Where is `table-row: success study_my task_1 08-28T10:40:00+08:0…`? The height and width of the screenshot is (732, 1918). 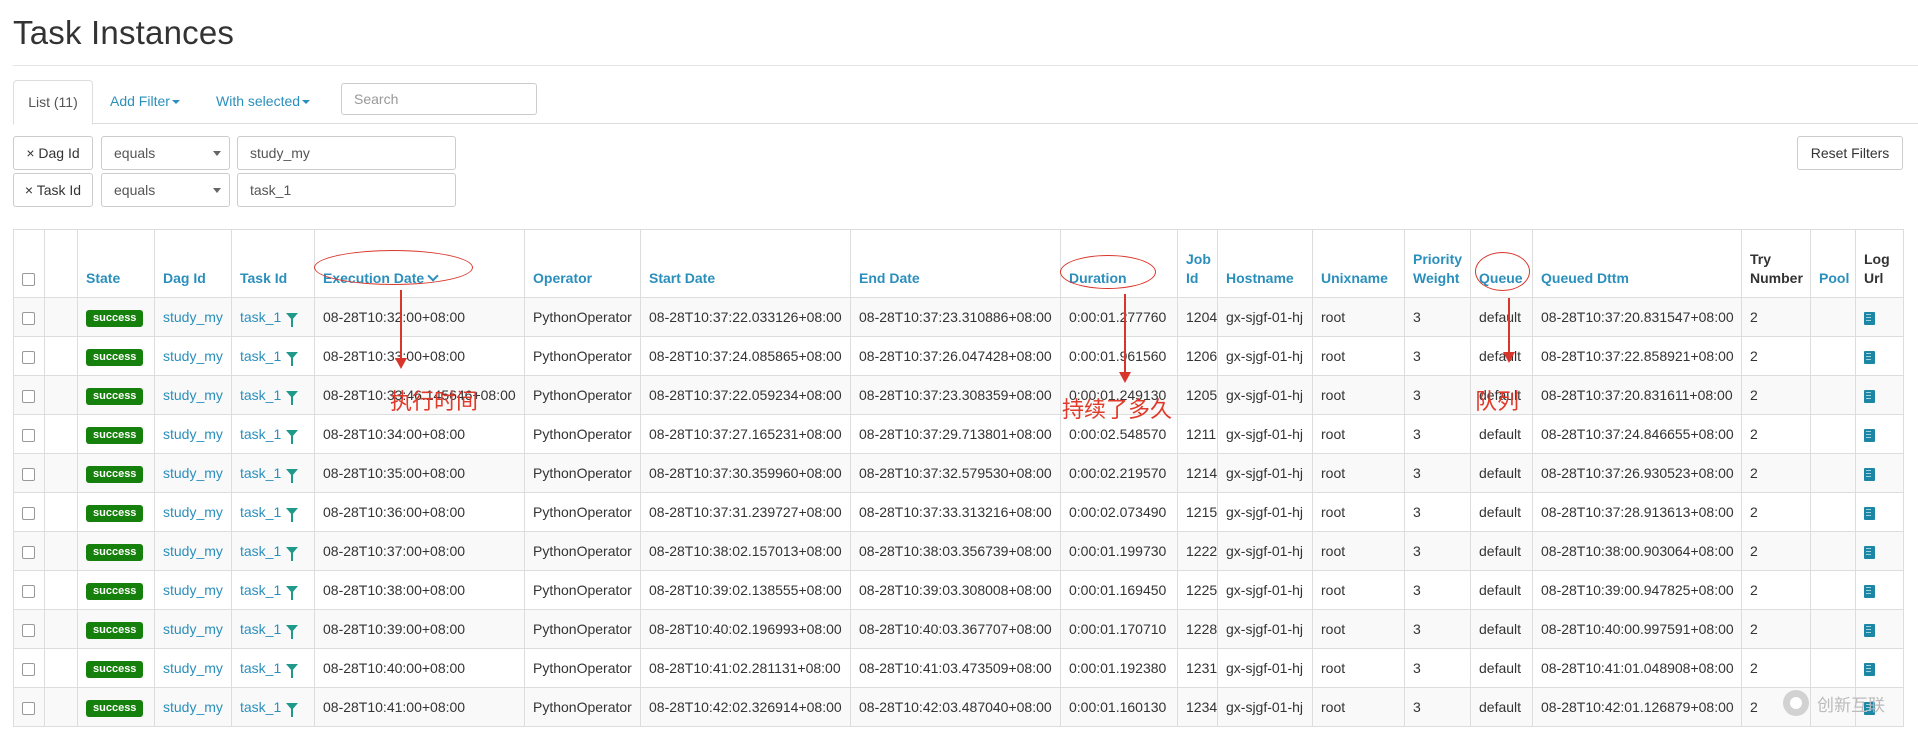 table-row: success study_my task_1 08-28T10:40:00+08:0… is located at coordinates (958, 668).